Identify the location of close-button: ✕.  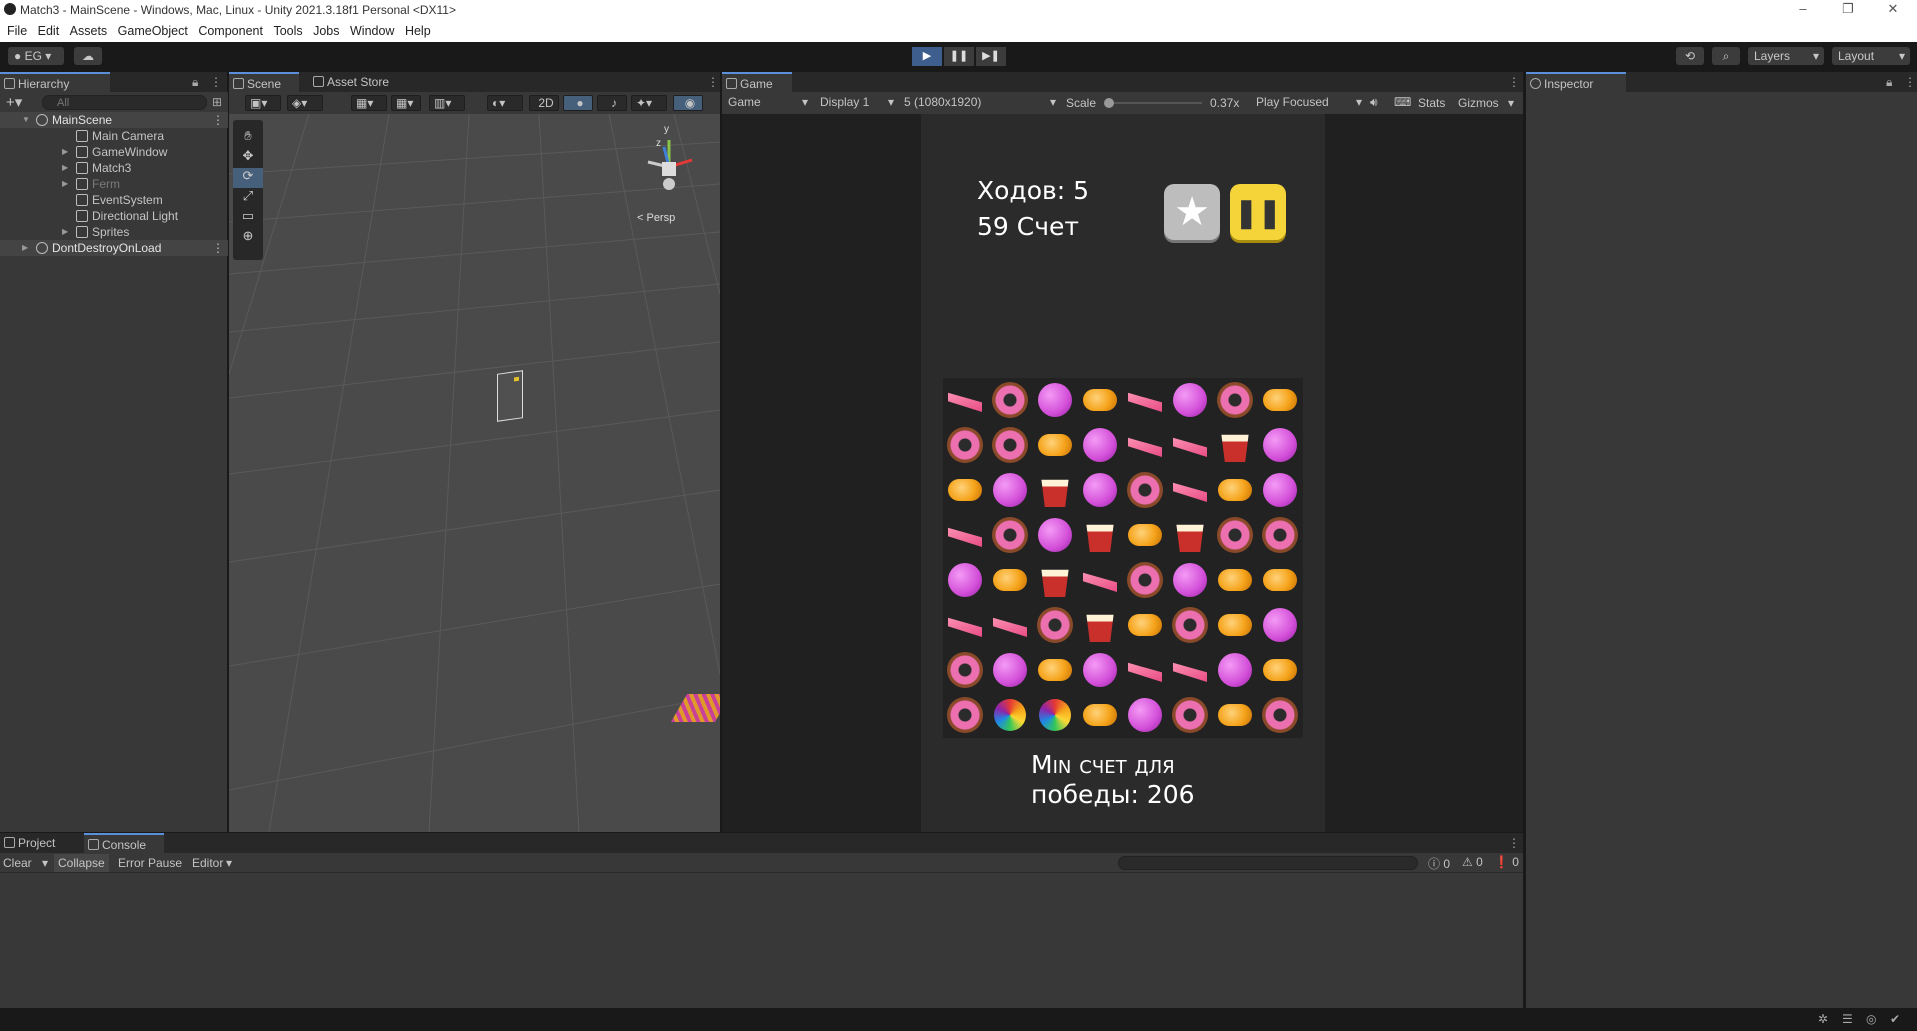
(1893, 10).